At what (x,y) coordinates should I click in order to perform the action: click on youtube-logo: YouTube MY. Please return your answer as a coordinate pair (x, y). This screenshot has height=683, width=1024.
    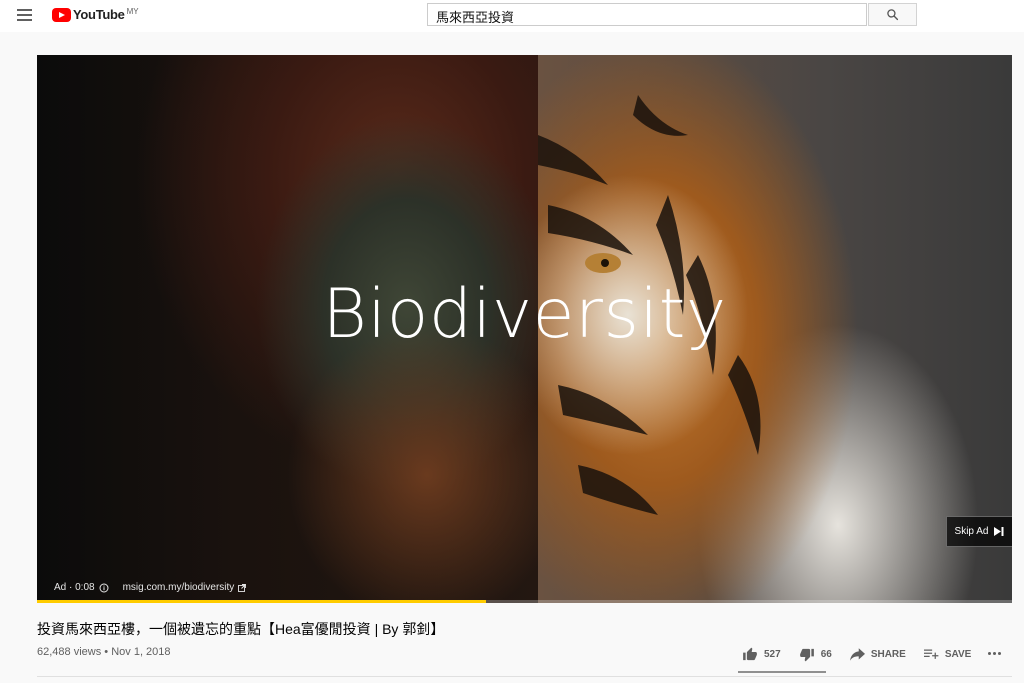
    Looking at the image, I should click on (95, 15).